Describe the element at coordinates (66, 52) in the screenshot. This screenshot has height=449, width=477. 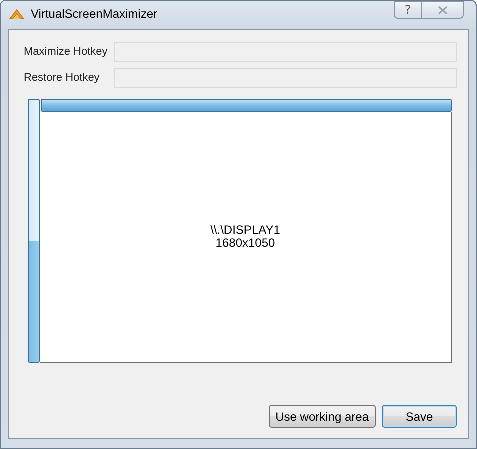
I see `field-label: Maximize Hotkey` at that location.